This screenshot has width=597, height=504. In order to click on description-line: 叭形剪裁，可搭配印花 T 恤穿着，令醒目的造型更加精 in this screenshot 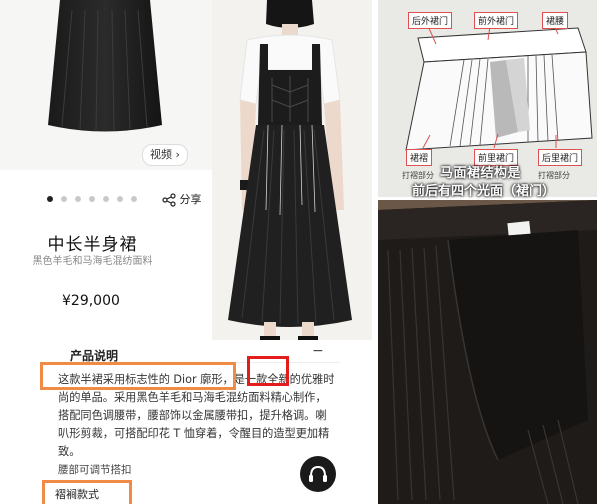, I will do `click(194, 433)`.